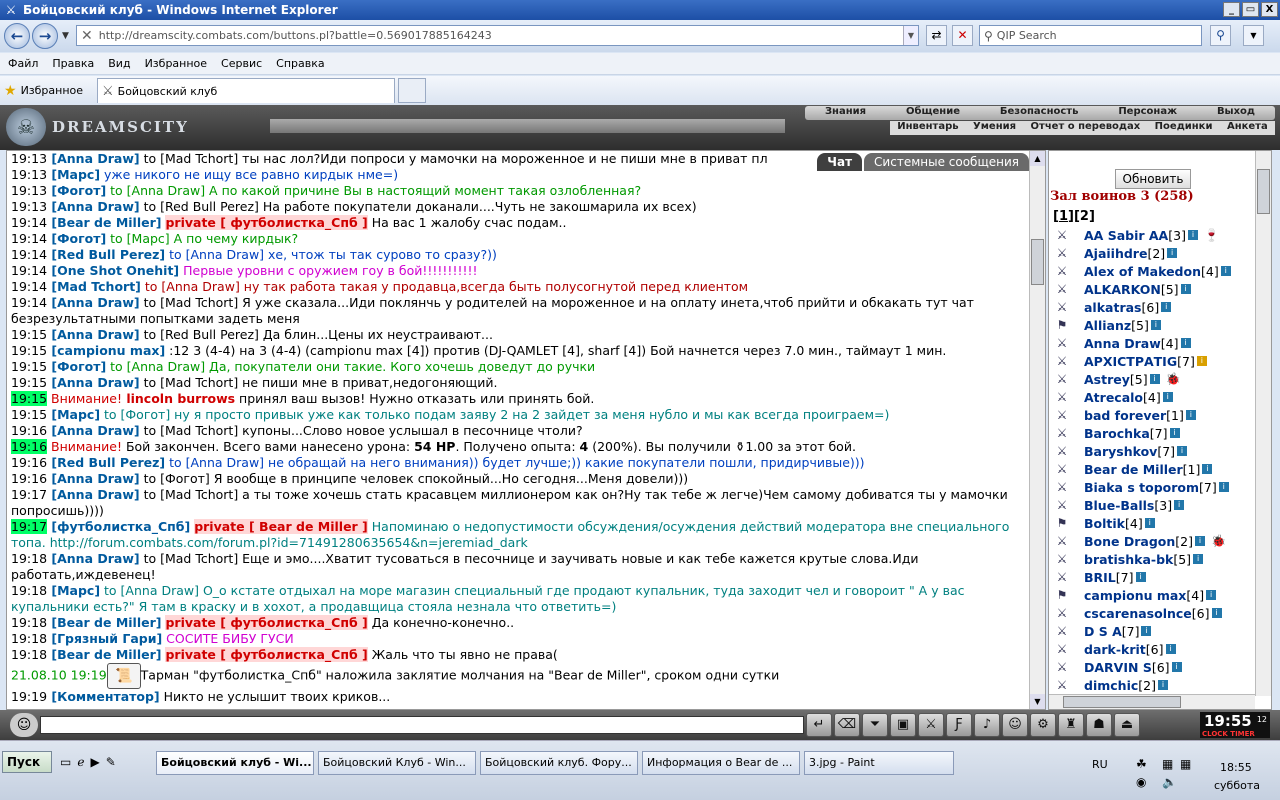 This screenshot has height=800, width=1280. What do you see at coordinates (1122, 702) in the screenshot?
I see `room-hscroll-thumb` at bounding box center [1122, 702].